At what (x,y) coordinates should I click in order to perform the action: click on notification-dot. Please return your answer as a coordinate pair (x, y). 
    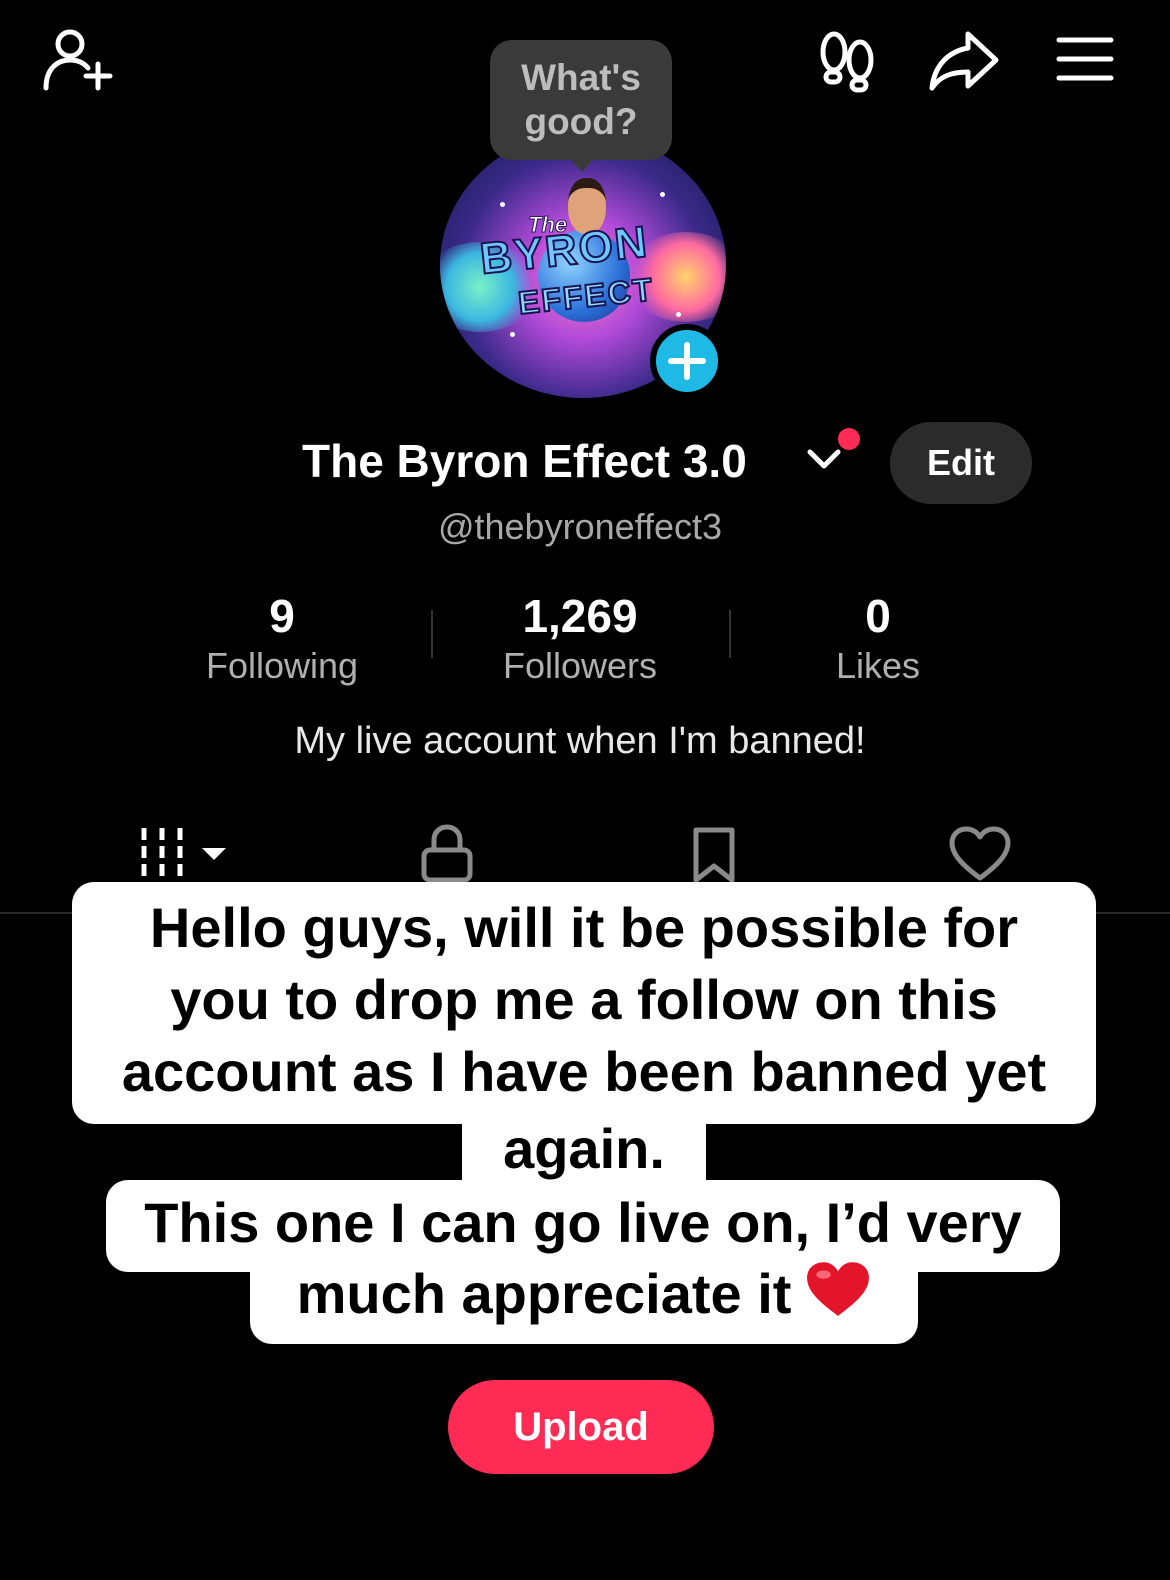
    Looking at the image, I should click on (849, 439).